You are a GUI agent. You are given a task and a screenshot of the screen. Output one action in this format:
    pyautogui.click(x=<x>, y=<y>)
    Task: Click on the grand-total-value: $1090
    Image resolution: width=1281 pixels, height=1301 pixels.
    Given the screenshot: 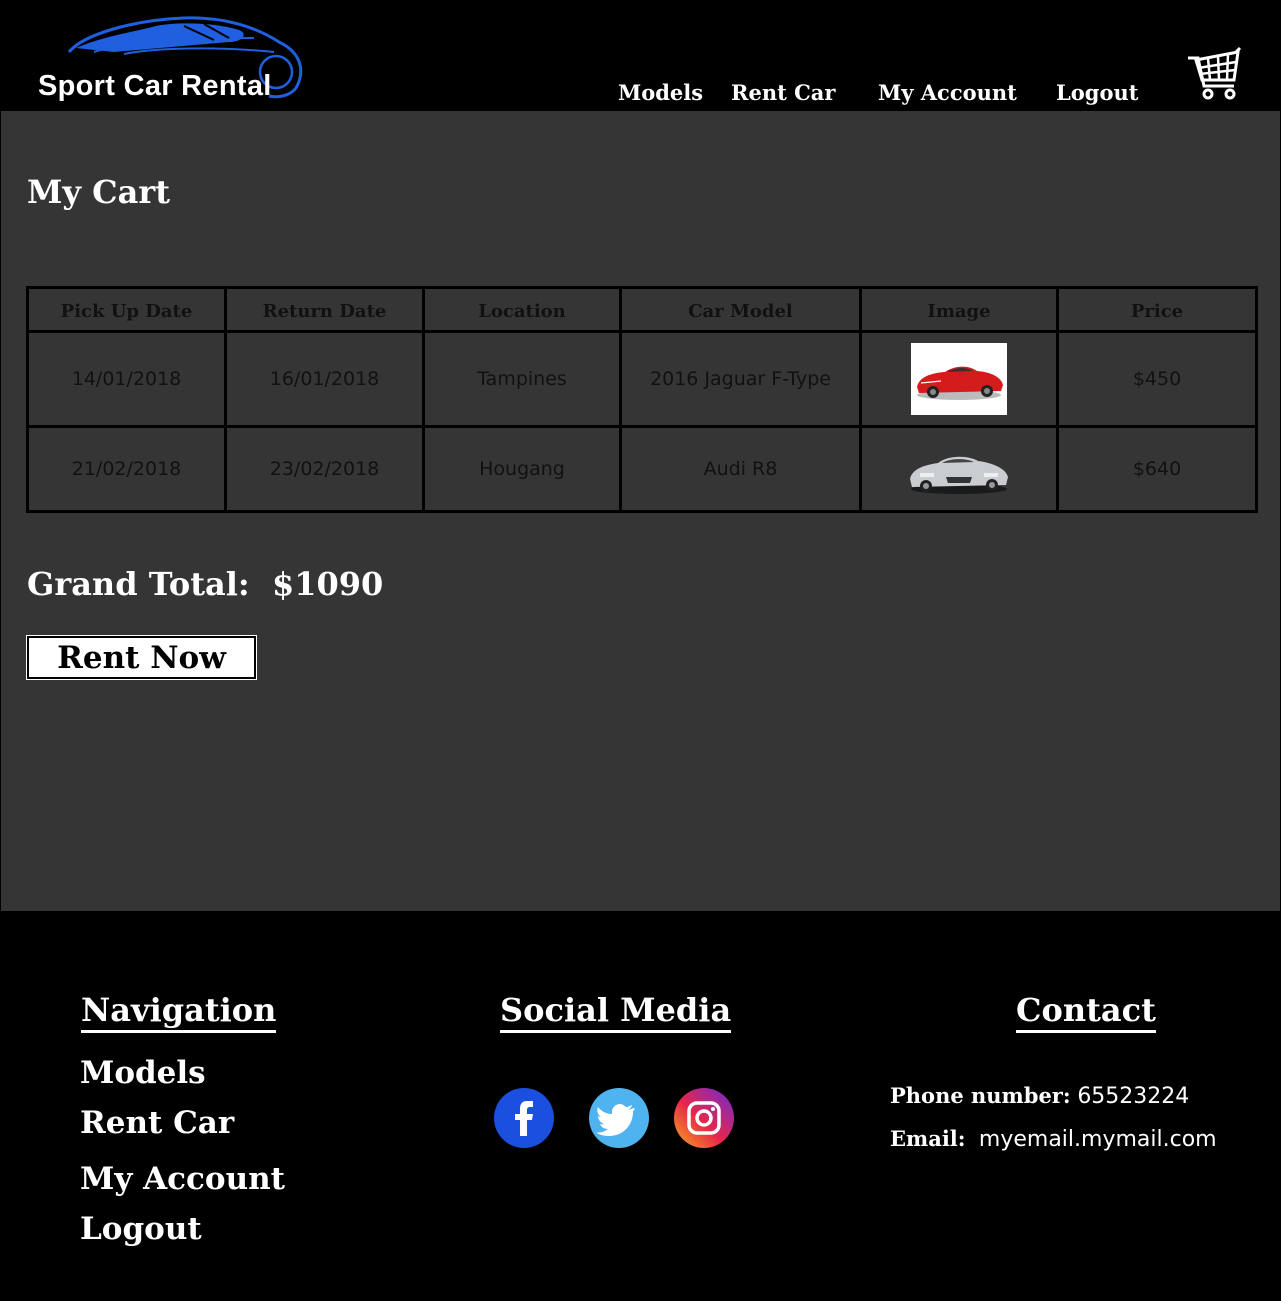 What is the action you would take?
    pyautogui.click(x=327, y=584)
    